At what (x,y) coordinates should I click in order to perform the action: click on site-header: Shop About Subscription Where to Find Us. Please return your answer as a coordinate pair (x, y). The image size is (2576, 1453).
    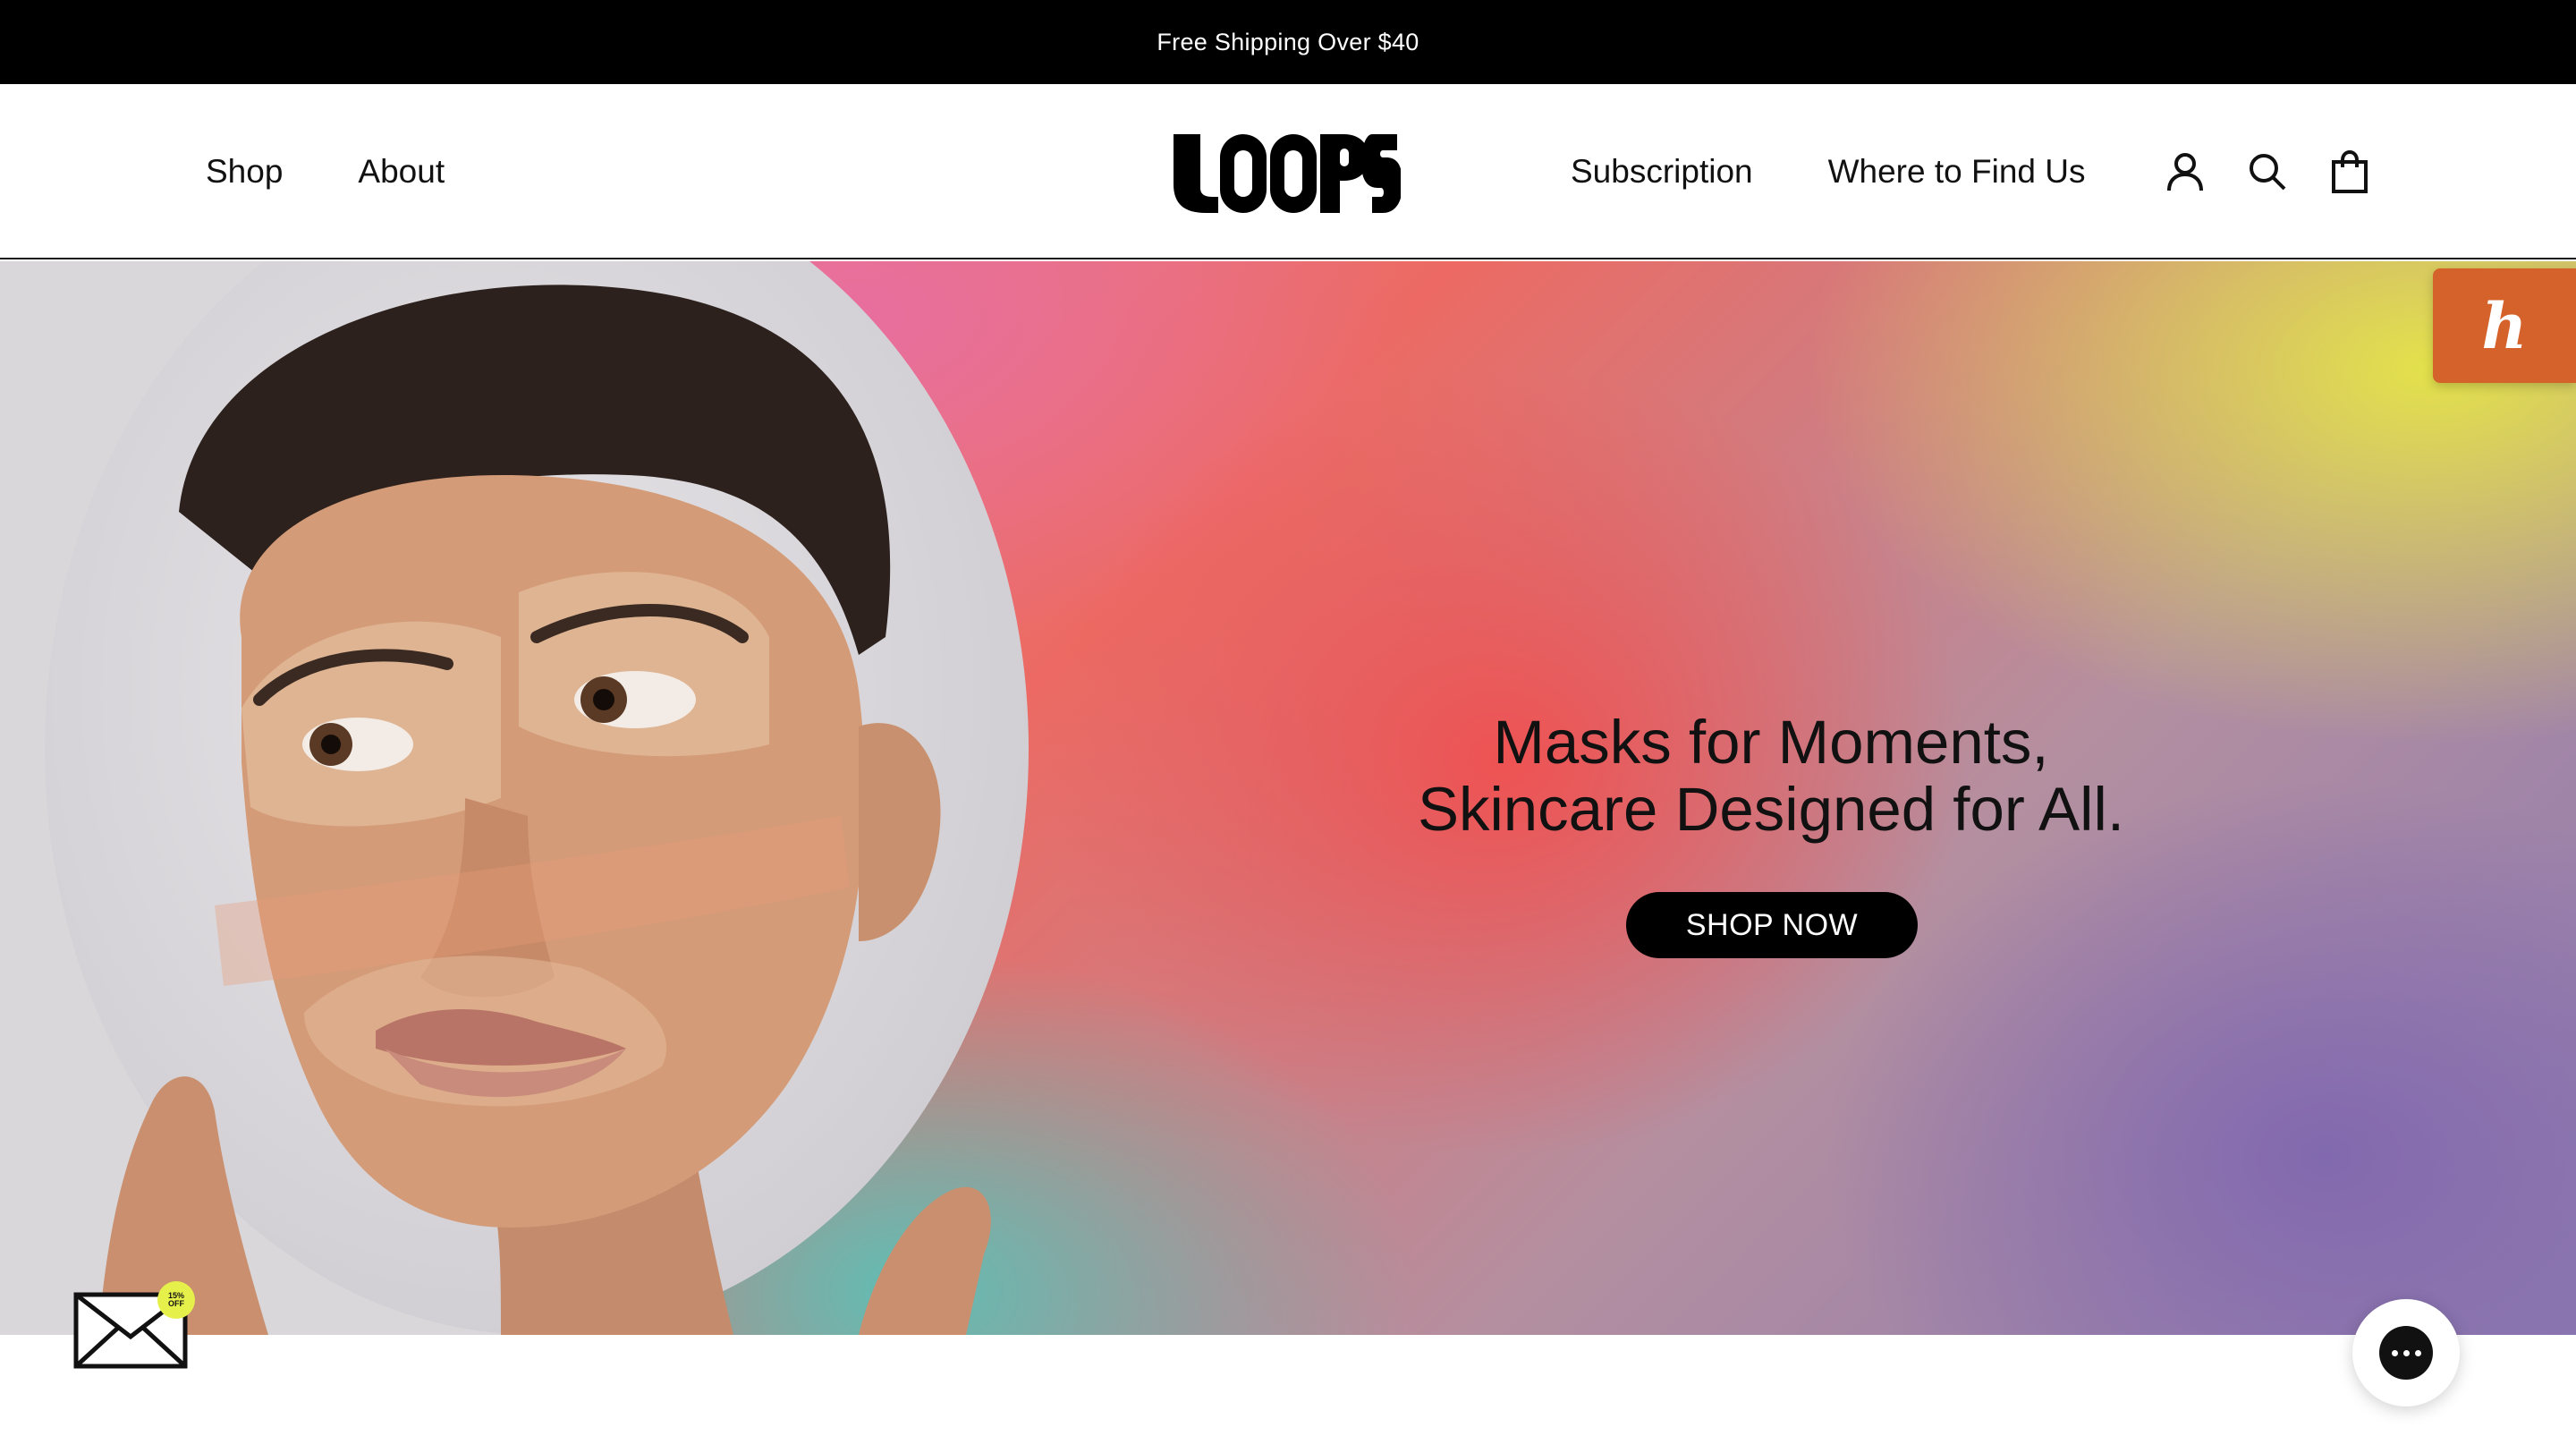
    Looking at the image, I should click on (1288, 171).